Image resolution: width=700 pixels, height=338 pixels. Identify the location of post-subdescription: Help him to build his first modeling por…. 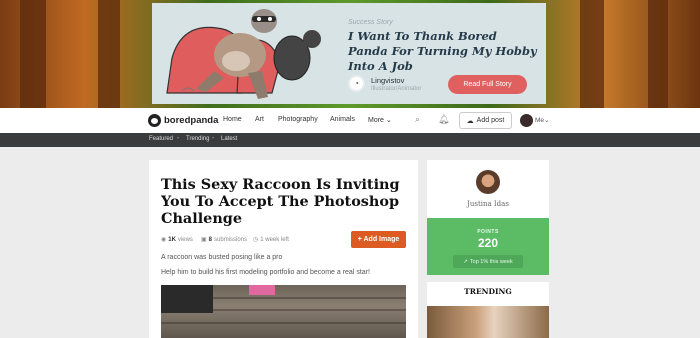
(265, 272).